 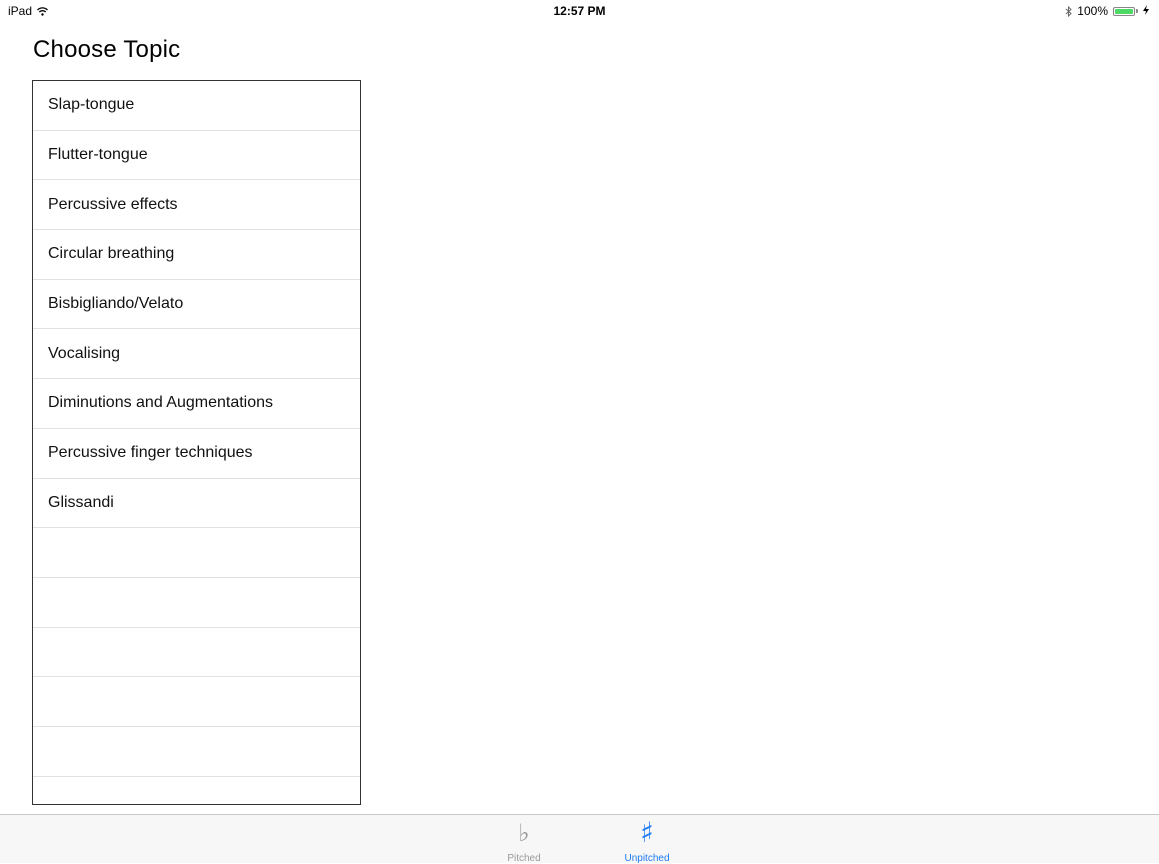 I want to click on tab-label: Pitched, so click(x=524, y=858).